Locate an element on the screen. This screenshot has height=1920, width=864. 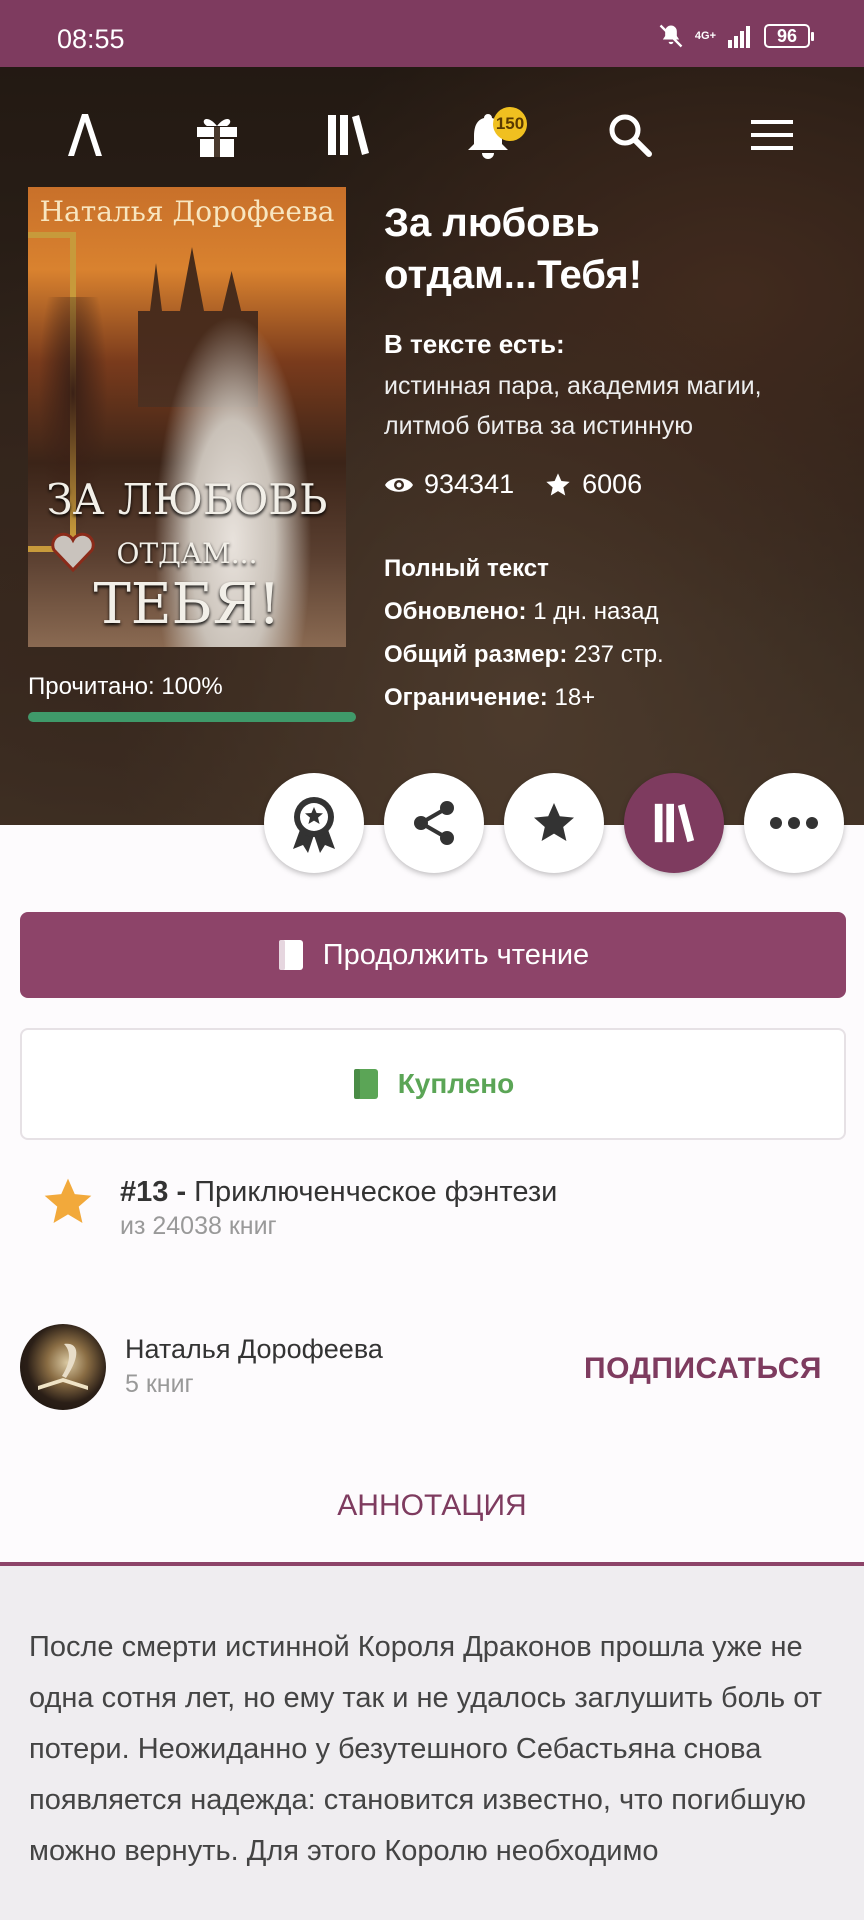
read-progress-label: Прочитано: 100% is located at coordinates (125, 686).